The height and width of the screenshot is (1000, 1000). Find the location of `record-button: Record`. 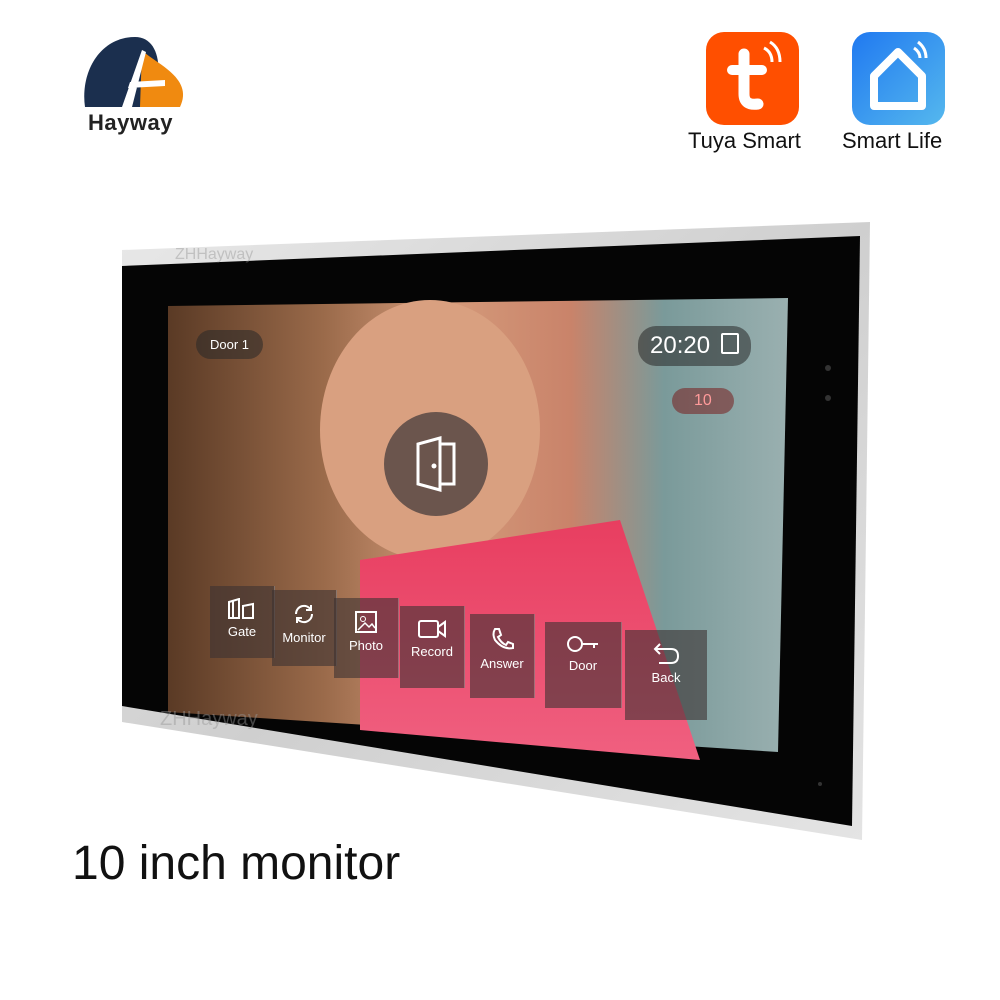

record-button: Record is located at coordinates (432, 647).